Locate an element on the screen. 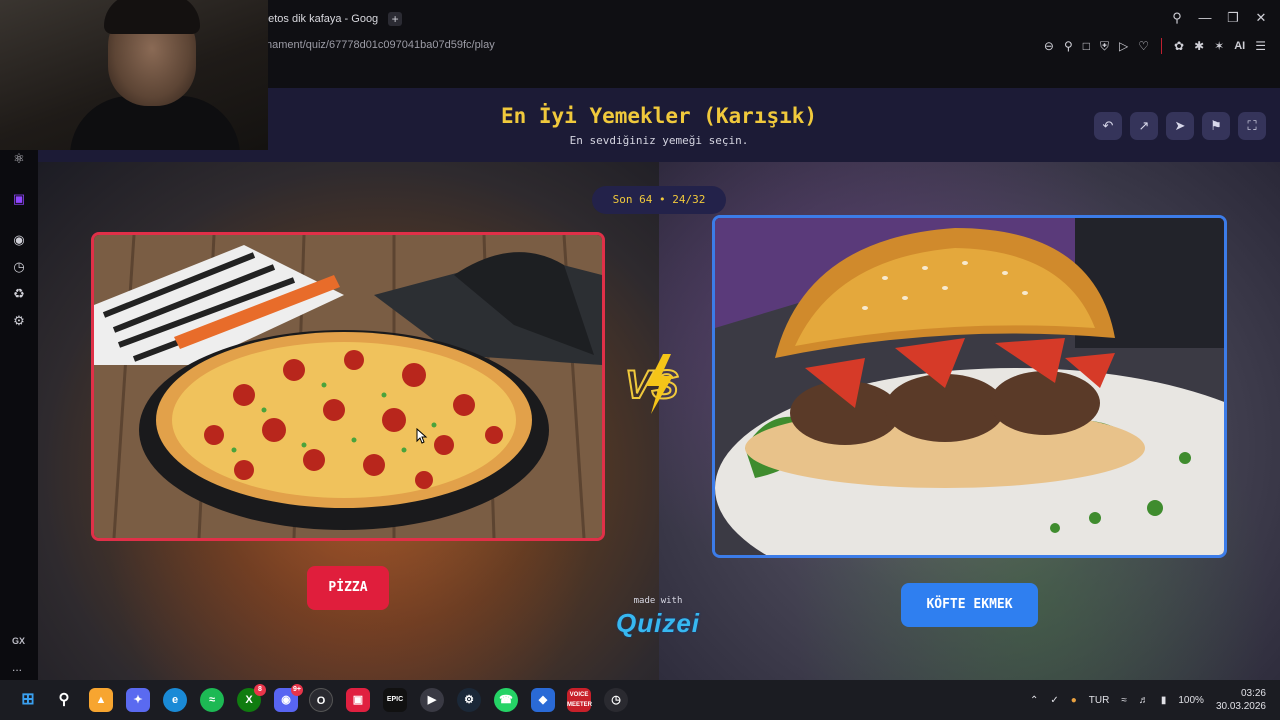 The height and width of the screenshot is (720, 1280). webcam-overlay is located at coordinates (134, 75).